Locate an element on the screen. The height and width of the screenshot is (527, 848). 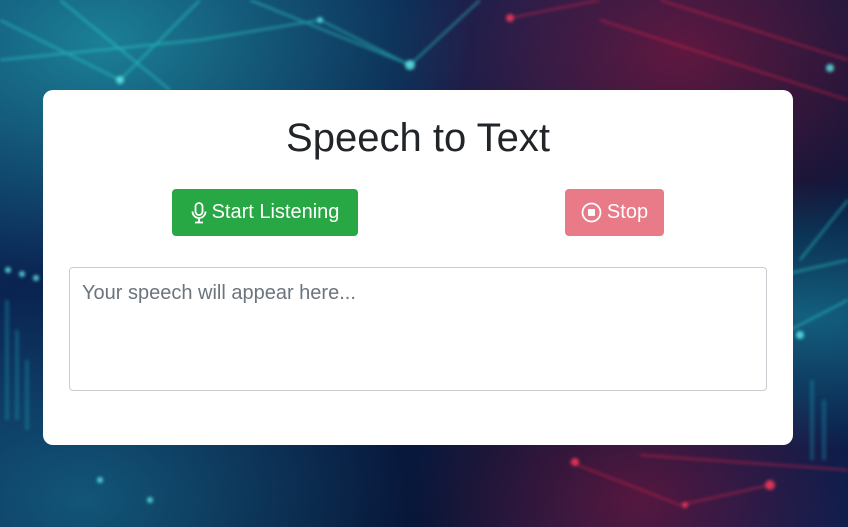
start-listening-button: Start Listening is located at coordinates (265, 212).